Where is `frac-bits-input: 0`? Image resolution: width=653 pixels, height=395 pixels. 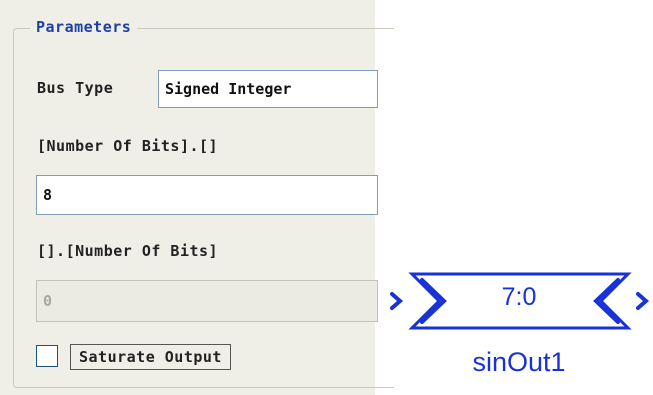 frac-bits-input: 0 is located at coordinates (207, 301).